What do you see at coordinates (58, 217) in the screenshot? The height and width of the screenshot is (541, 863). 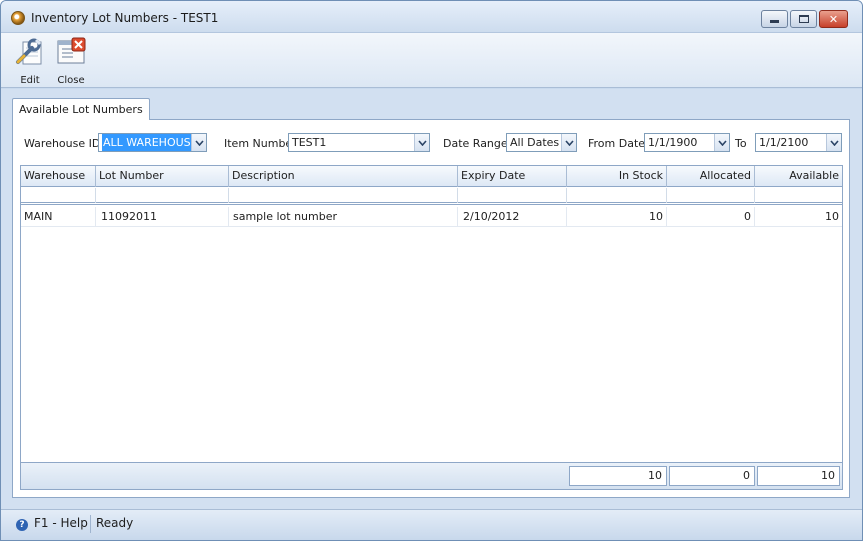 I see `cell-warehouse: MAIN` at bounding box center [58, 217].